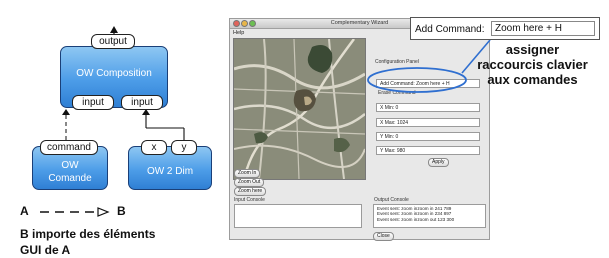 The height and width of the screenshot is (258, 609). What do you see at coordinates (532, 79) in the screenshot?
I see `caption-line-3: aux comandes` at bounding box center [532, 79].